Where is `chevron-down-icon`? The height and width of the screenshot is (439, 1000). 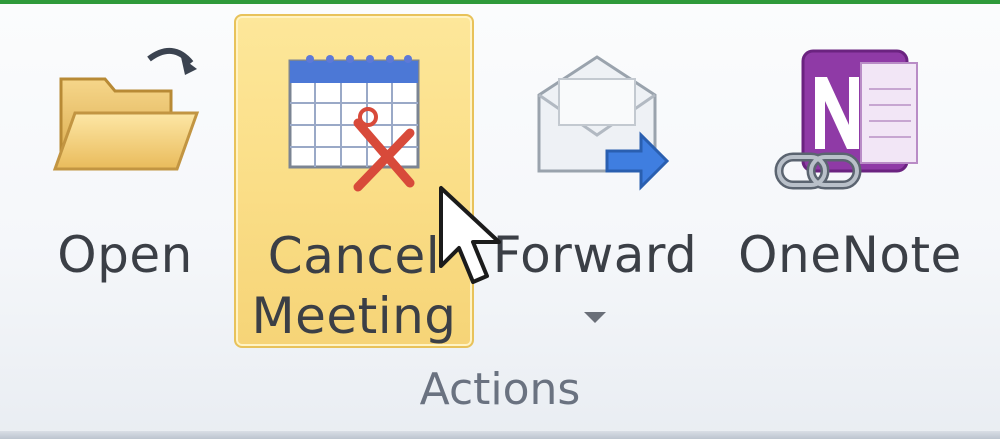 chevron-down-icon is located at coordinates (595, 317).